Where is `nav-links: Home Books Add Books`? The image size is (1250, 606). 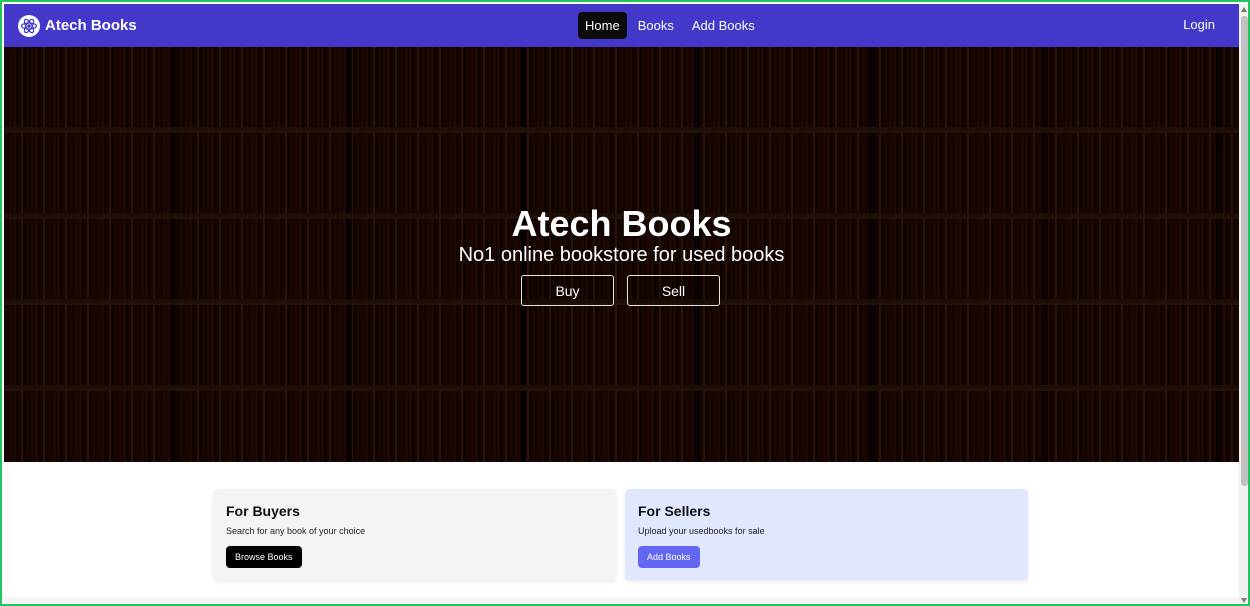 nav-links: Home Books Add Books is located at coordinates (672, 25).